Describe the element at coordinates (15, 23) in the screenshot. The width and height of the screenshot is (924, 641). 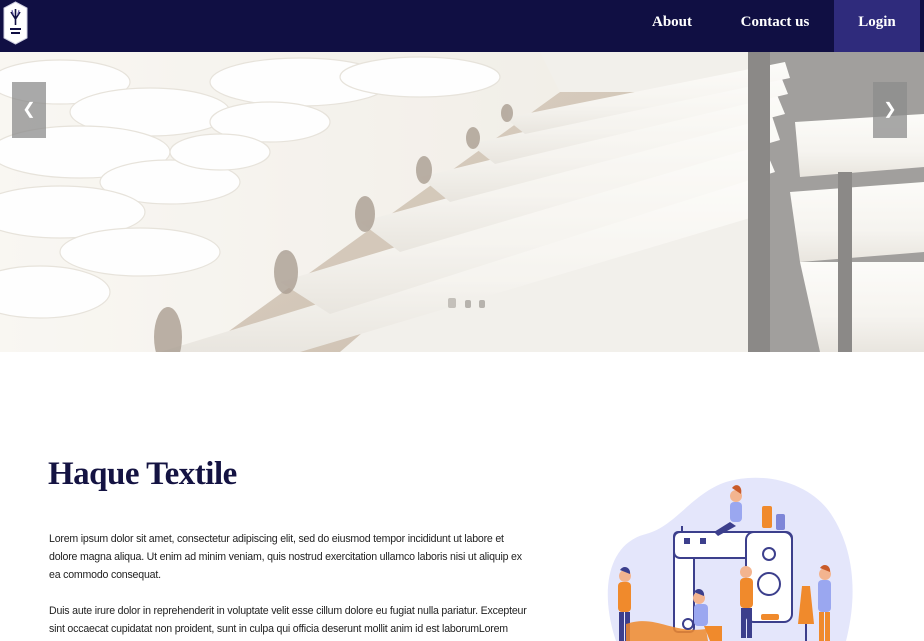
I see `brand-logo` at that location.